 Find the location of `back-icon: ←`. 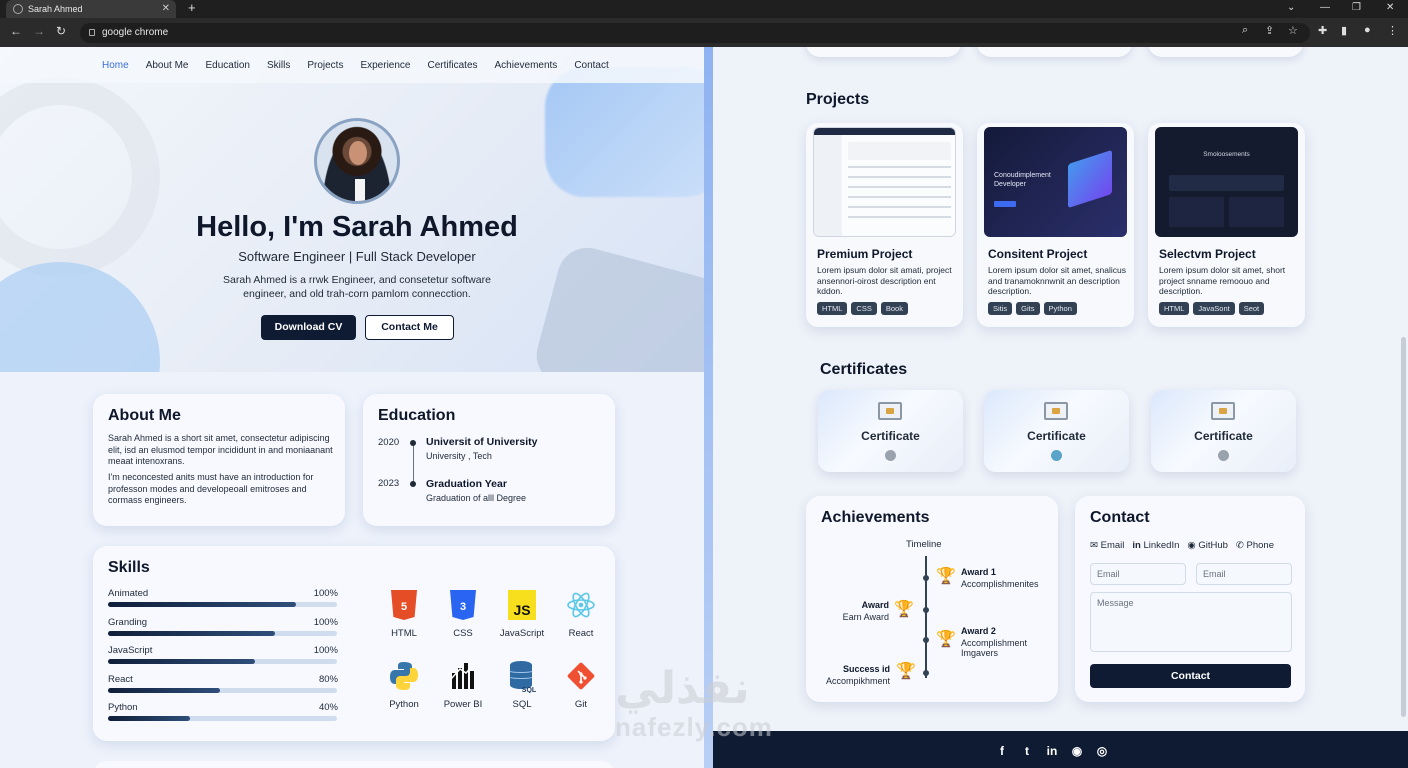

back-icon: ← is located at coordinates (16, 31).